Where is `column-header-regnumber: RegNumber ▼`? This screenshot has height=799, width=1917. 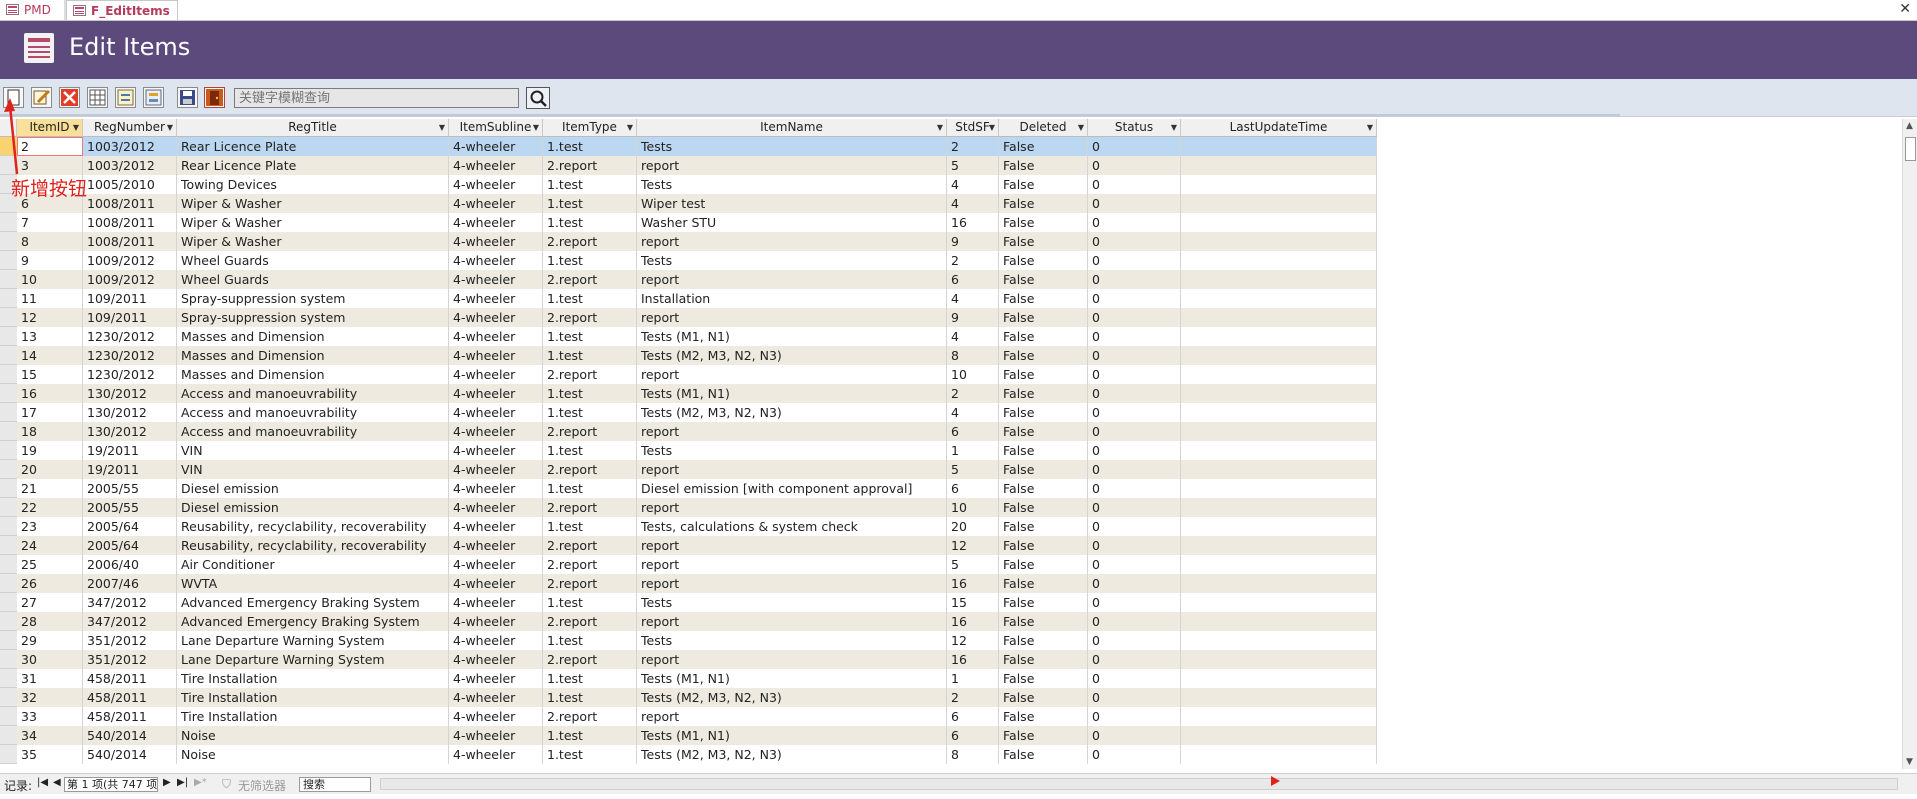
column-header-regnumber: RegNumber ▼ is located at coordinates (130, 128).